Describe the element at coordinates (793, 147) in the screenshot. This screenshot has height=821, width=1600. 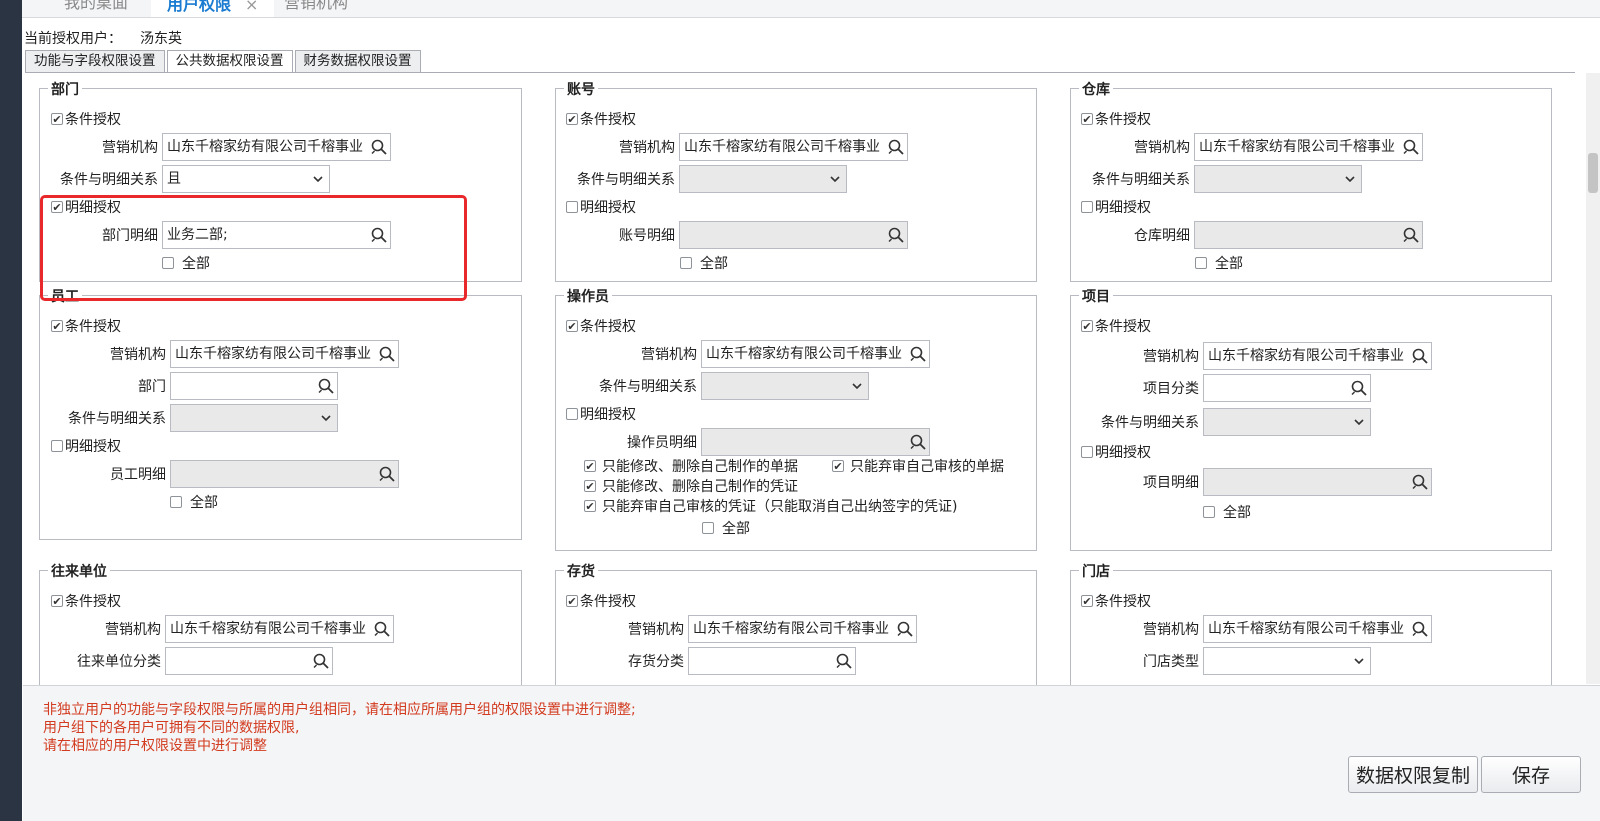
I see `account-org-input: 山东千榕家纺有限公司千榕事业` at that location.